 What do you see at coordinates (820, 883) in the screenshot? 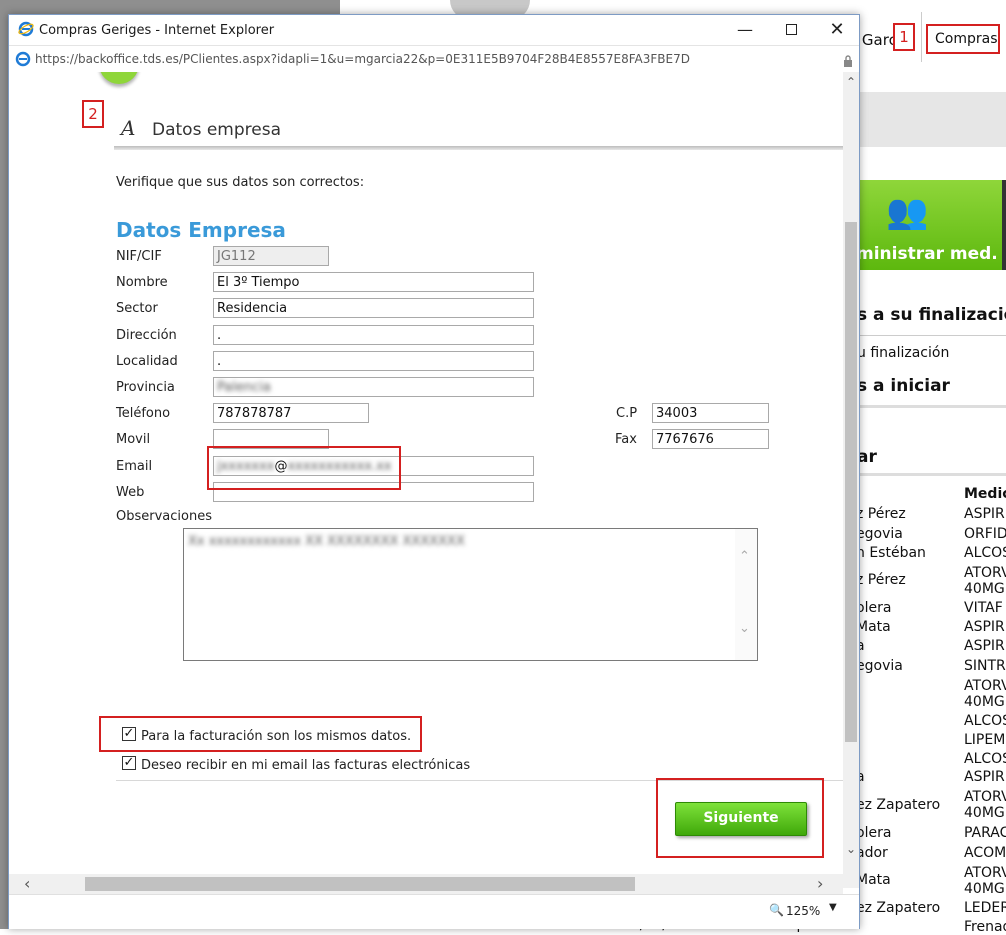
I see `scroll-right-arrow-icon: ›` at bounding box center [820, 883].